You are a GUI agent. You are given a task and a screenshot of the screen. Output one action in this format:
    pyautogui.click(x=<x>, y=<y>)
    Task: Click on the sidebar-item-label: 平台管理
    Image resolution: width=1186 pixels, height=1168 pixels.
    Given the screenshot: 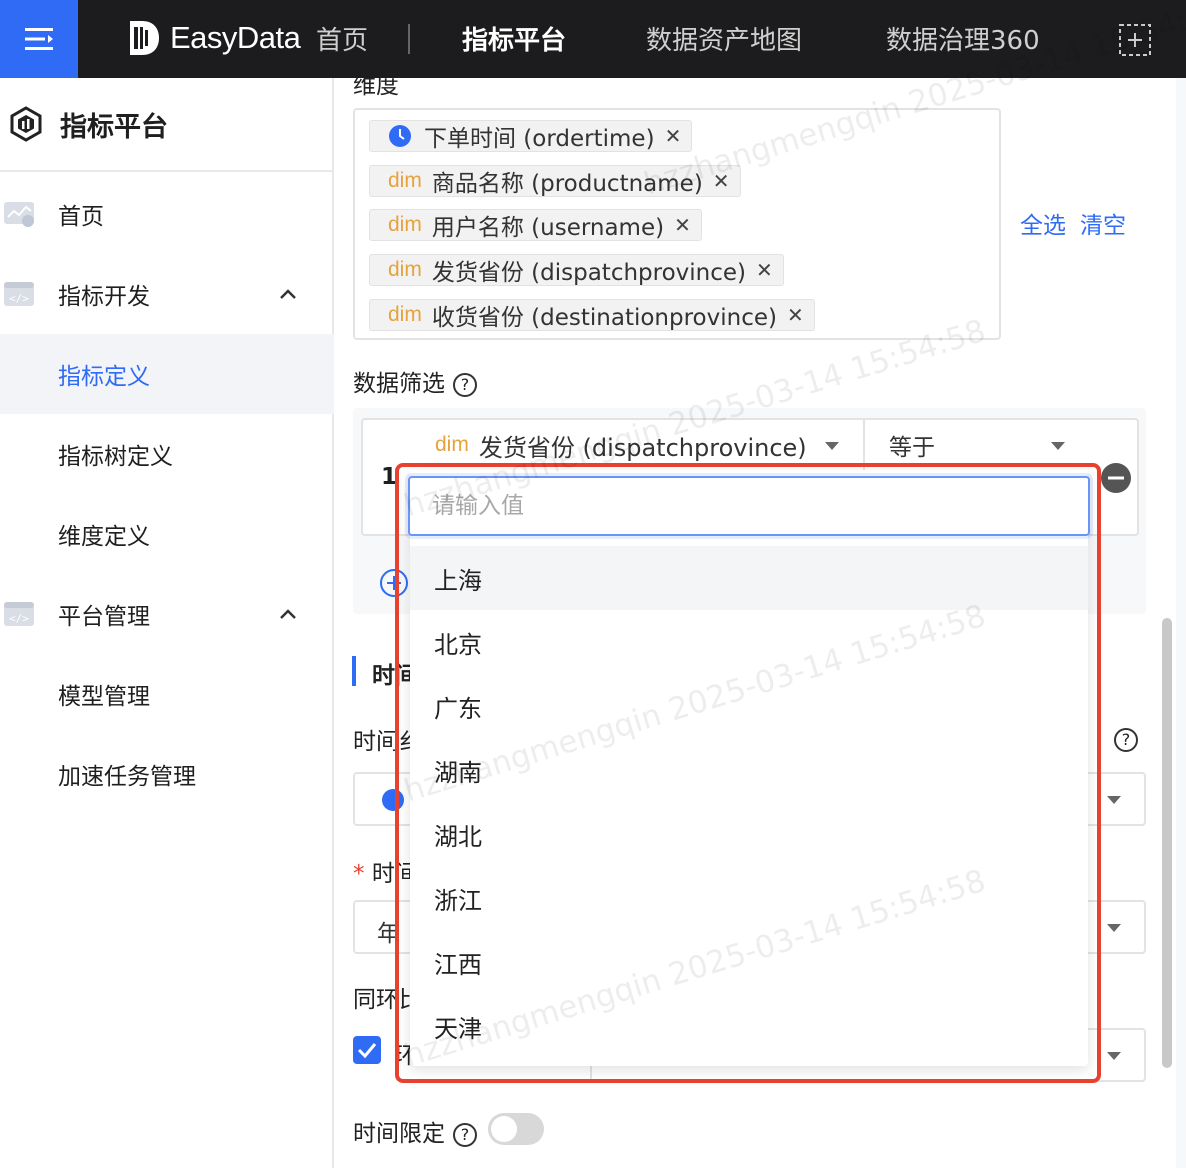 What is the action you would take?
    pyautogui.click(x=104, y=617)
    